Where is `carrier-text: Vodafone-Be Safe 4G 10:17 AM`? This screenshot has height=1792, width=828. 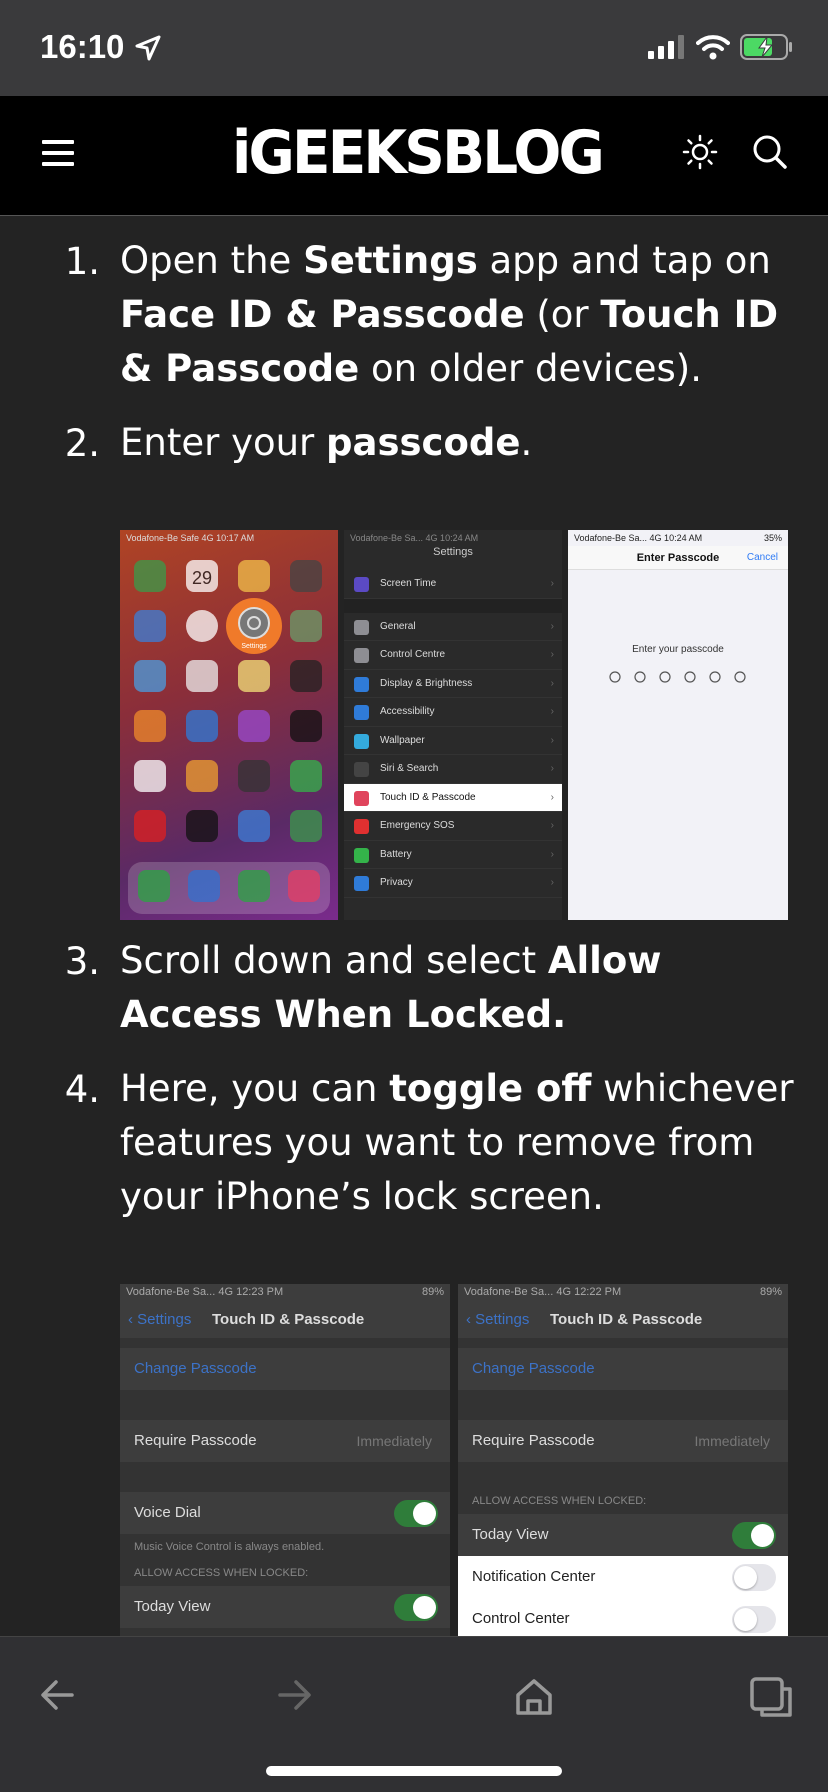 carrier-text: Vodafone-Be Safe 4G 10:17 AM is located at coordinates (190, 538).